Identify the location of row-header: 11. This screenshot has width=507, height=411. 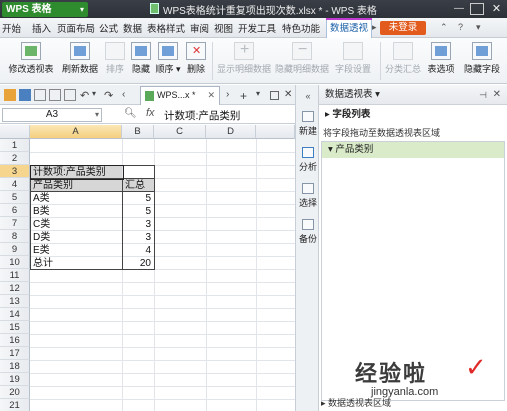
(15, 275).